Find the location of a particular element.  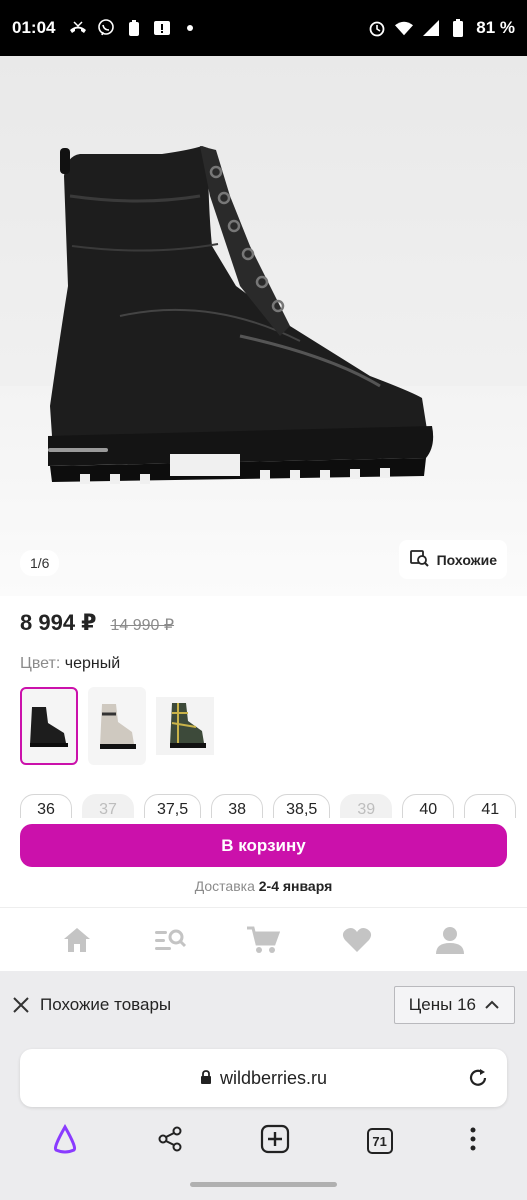

visual-search-icon is located at coordinates (419, 559).